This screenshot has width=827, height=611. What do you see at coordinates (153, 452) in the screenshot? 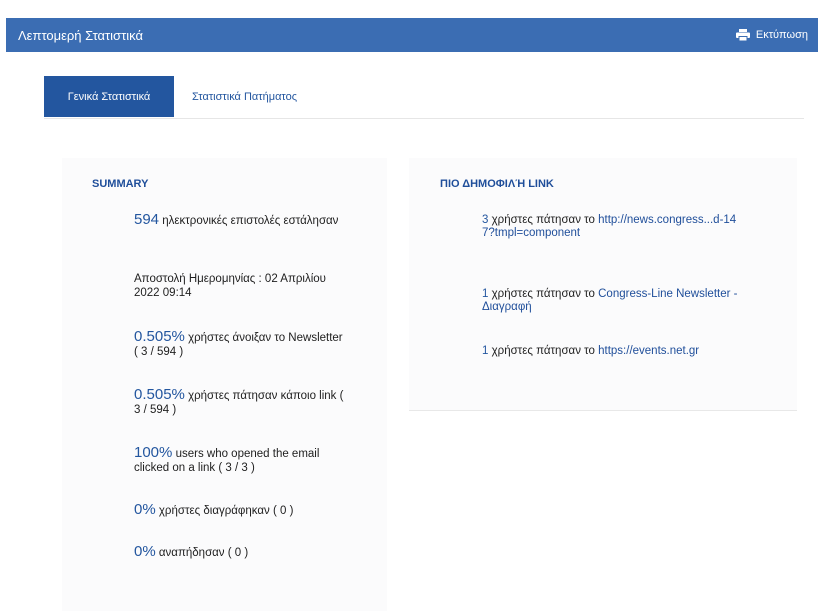
I see `stat-opened-clicked-value: 100%` at bounding box center [153, 452].